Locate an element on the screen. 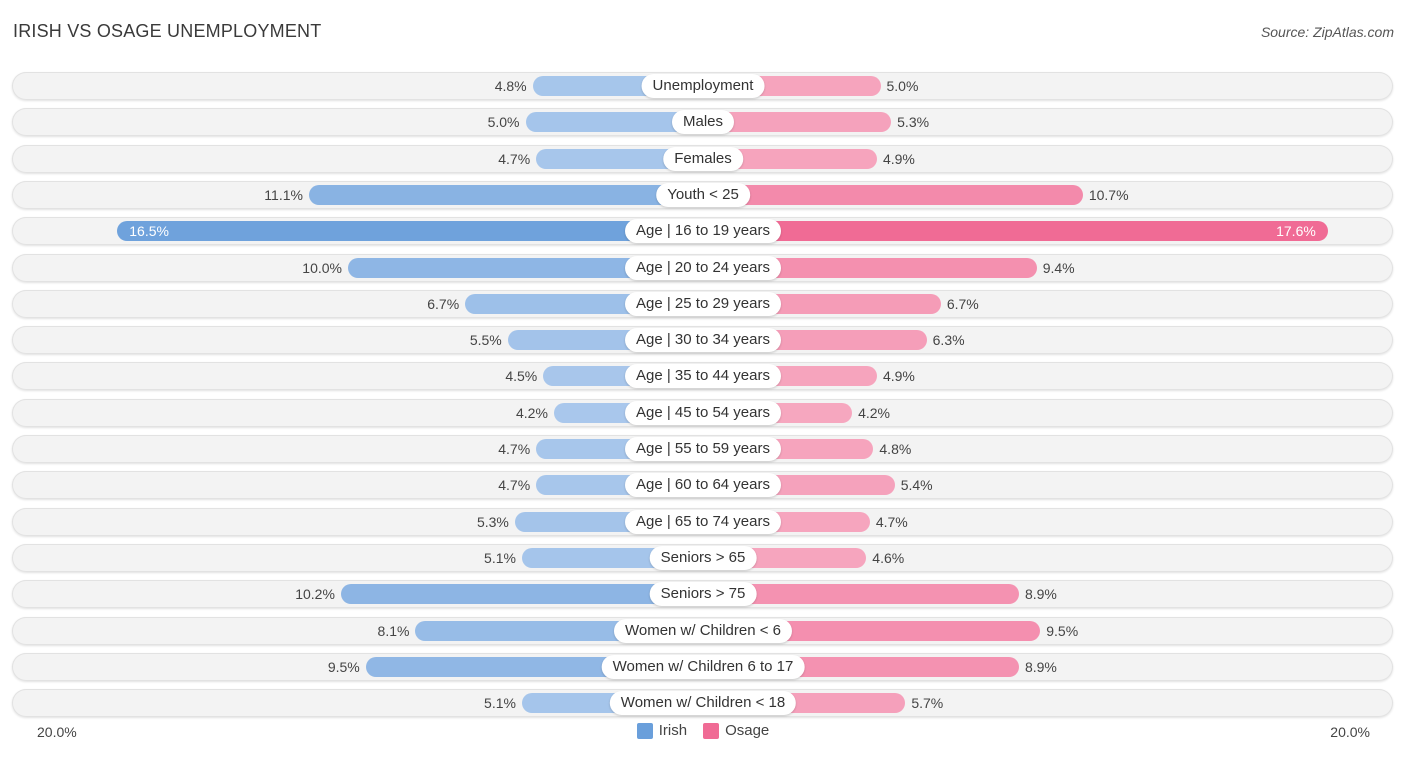 This screenshot has width=1406, height=757. category-label: Age | 25 to 29 years is located at coordinates (703, 303).